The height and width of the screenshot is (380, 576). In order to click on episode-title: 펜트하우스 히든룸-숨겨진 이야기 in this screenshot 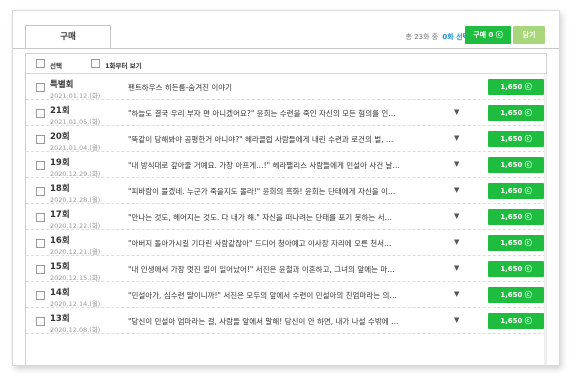, I will do `click(286, 87)`.